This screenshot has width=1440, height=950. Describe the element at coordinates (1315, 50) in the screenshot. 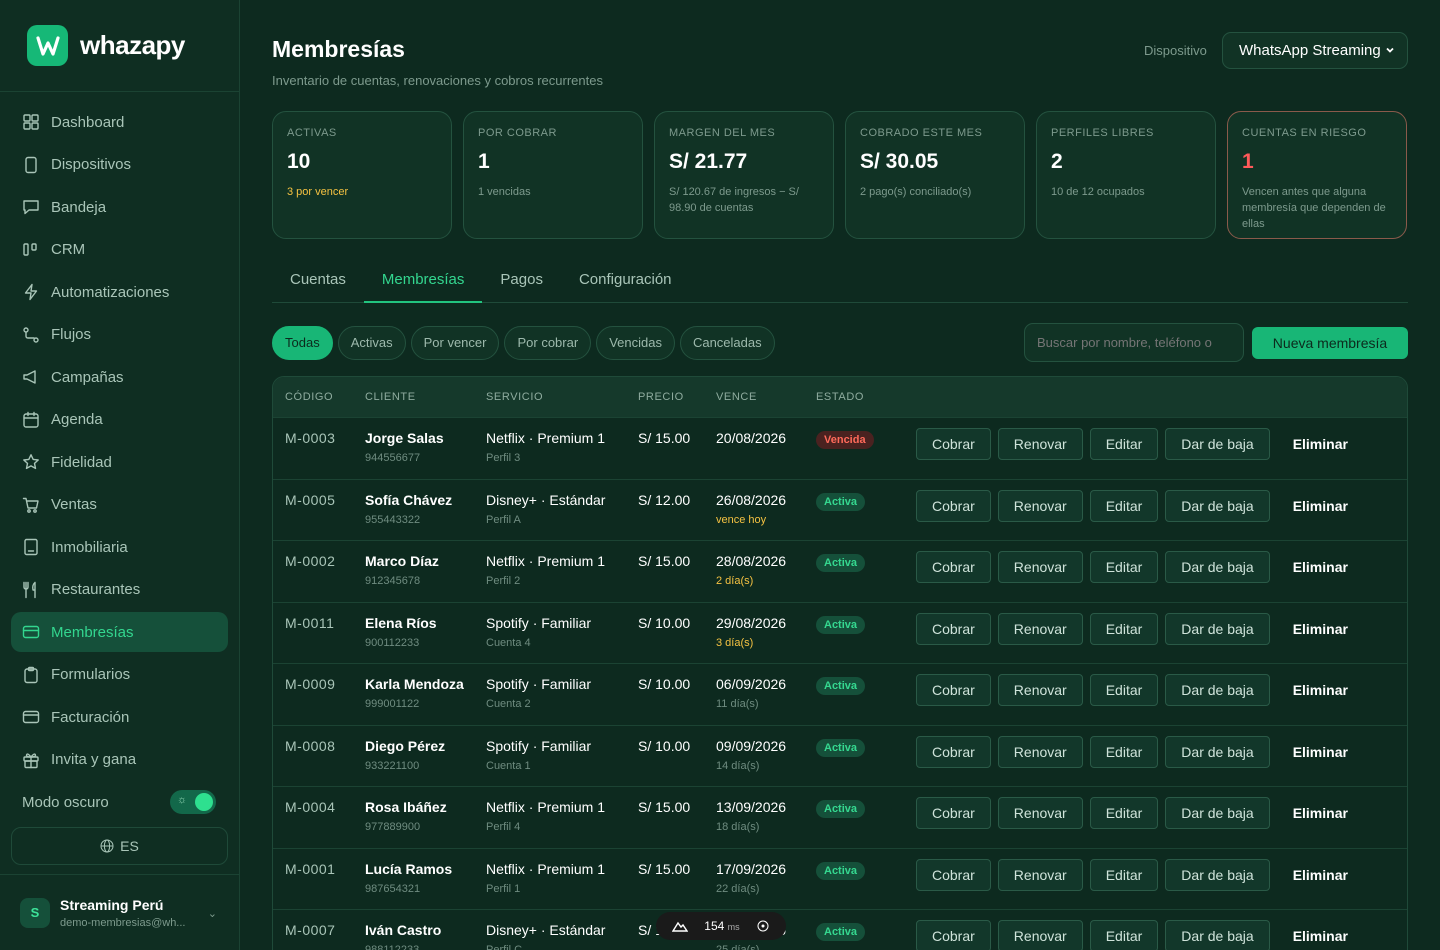

I see `device-select: WhatsApp Streaming` at that location.